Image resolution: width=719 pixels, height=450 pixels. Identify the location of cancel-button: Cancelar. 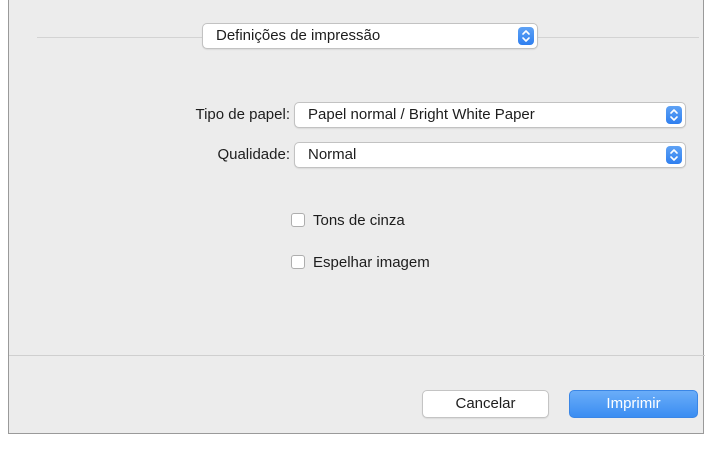
(485, 404).